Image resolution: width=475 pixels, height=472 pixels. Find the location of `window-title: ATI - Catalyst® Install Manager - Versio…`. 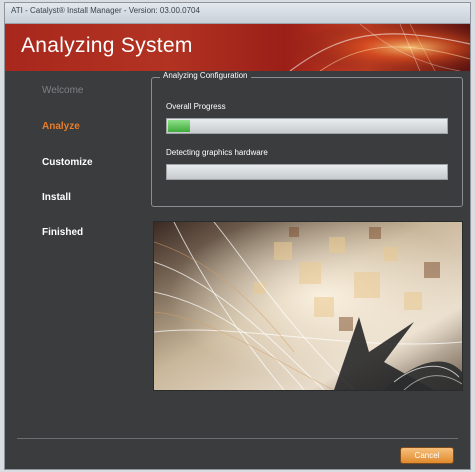

window-title: ATI - Catalyst® Install Manager - Versio… is located at coordinates (105, 10).